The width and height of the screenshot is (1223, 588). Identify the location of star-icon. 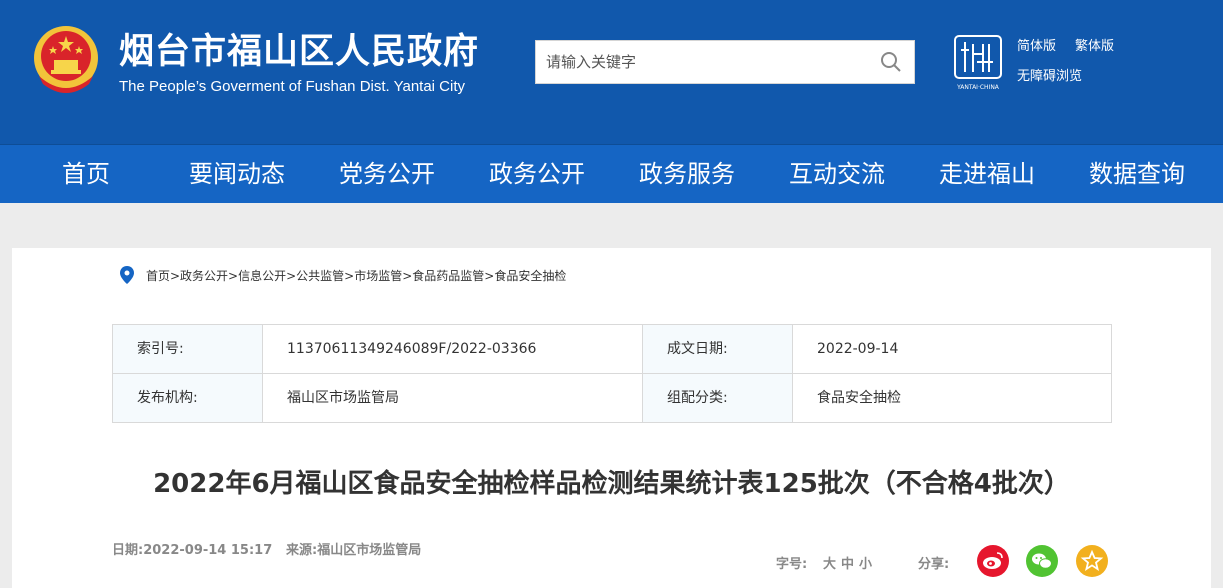
(1092, 560).